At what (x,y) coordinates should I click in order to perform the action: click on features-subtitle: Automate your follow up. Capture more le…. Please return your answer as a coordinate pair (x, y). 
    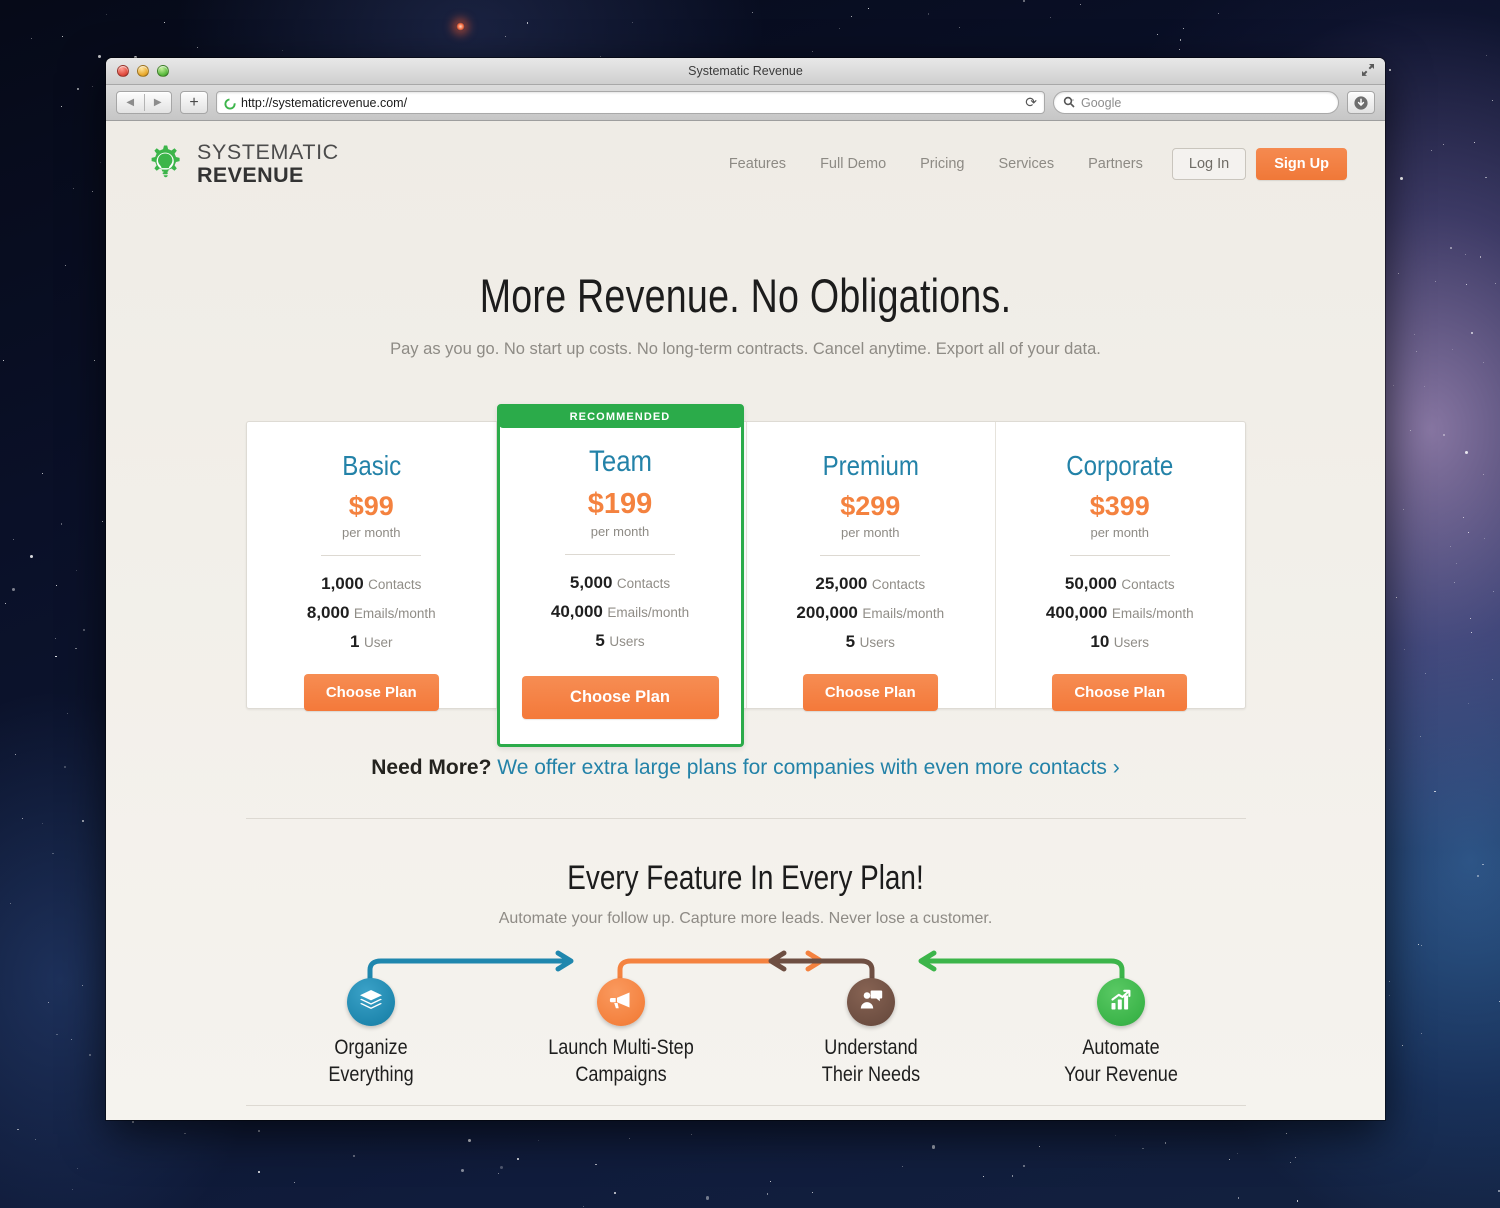
    Looking at the image, I should click on (745, 918).